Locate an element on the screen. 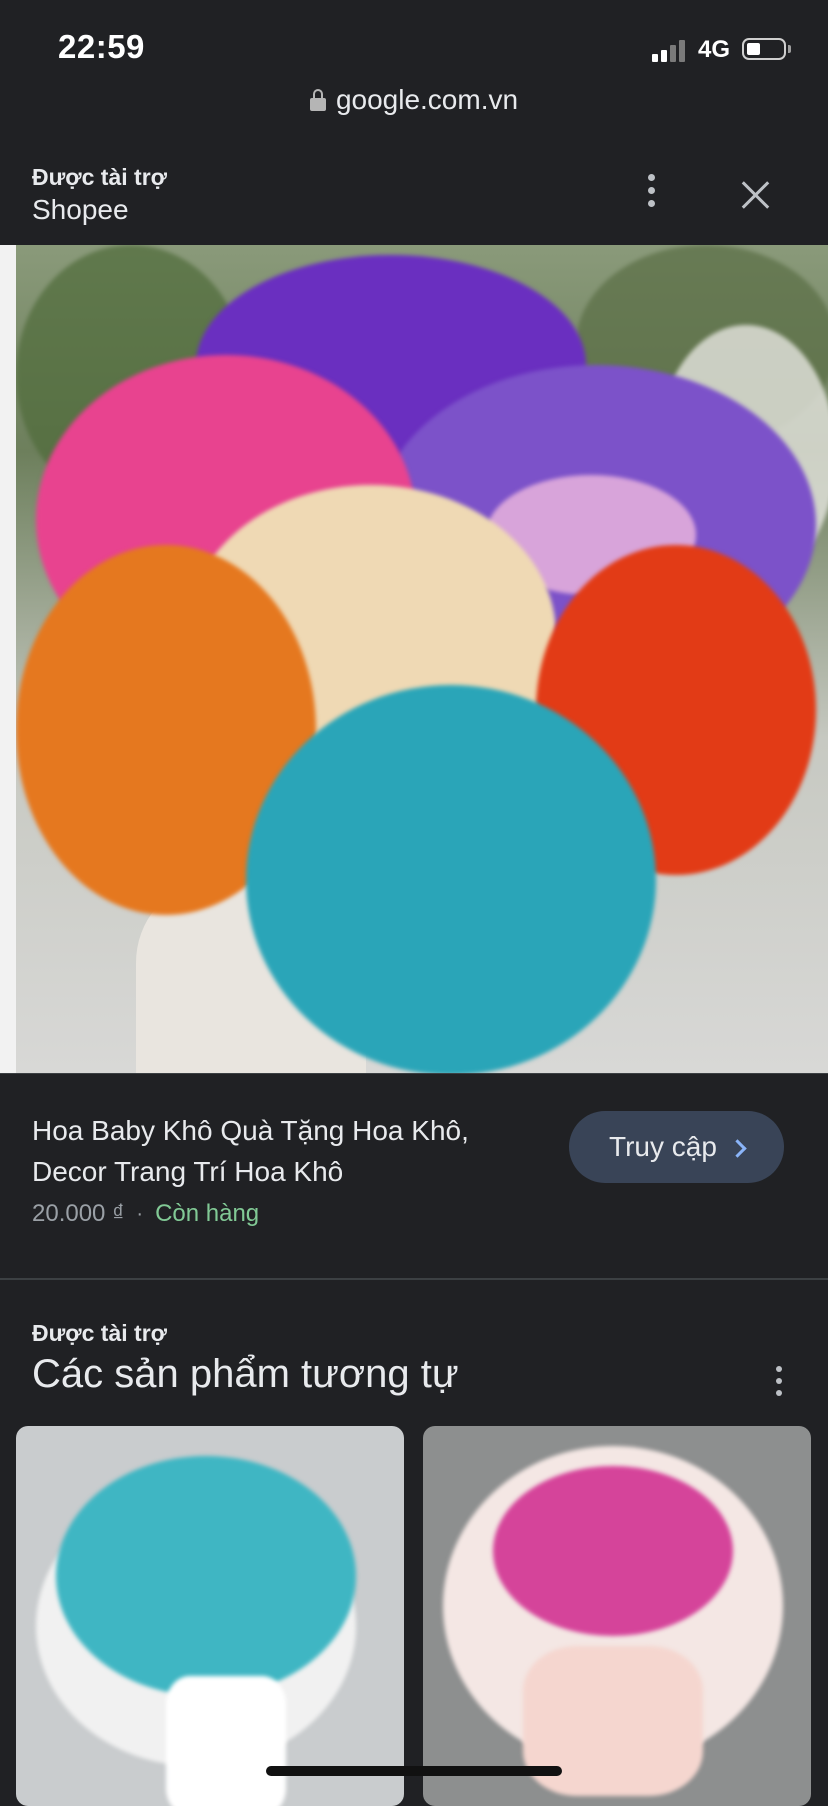 The height and width of the screenshot is (1806, 828). close-icon is located at coordinates (755, 195).